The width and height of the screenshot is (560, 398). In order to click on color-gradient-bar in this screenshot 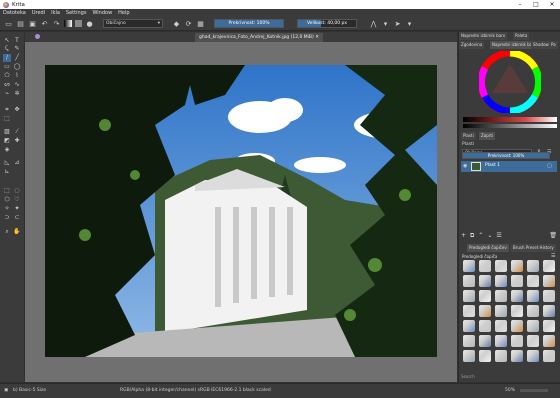, I will do `click(510, 119)`.